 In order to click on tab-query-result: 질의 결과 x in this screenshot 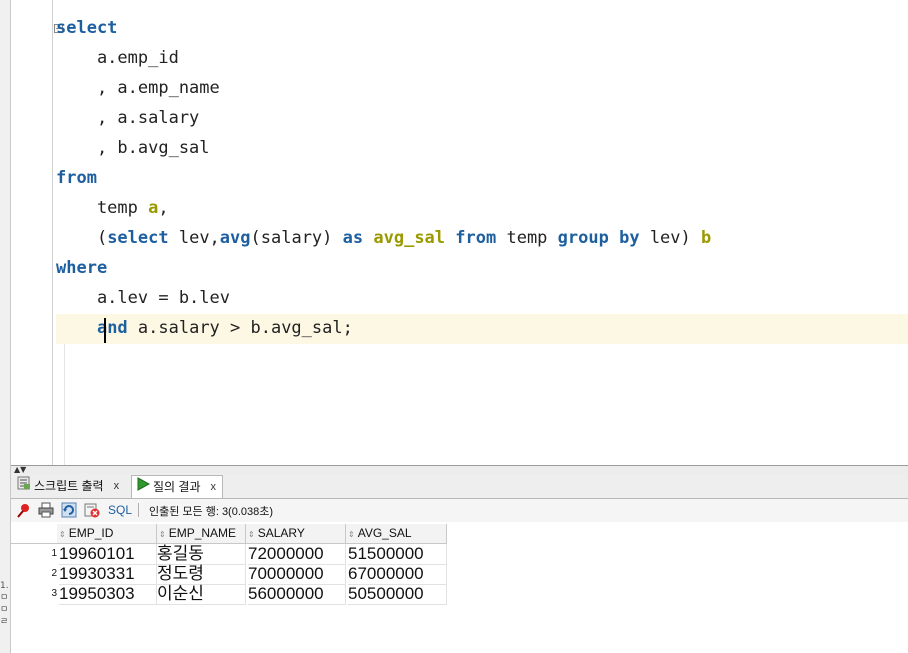, I will do `click(177, 486)`.